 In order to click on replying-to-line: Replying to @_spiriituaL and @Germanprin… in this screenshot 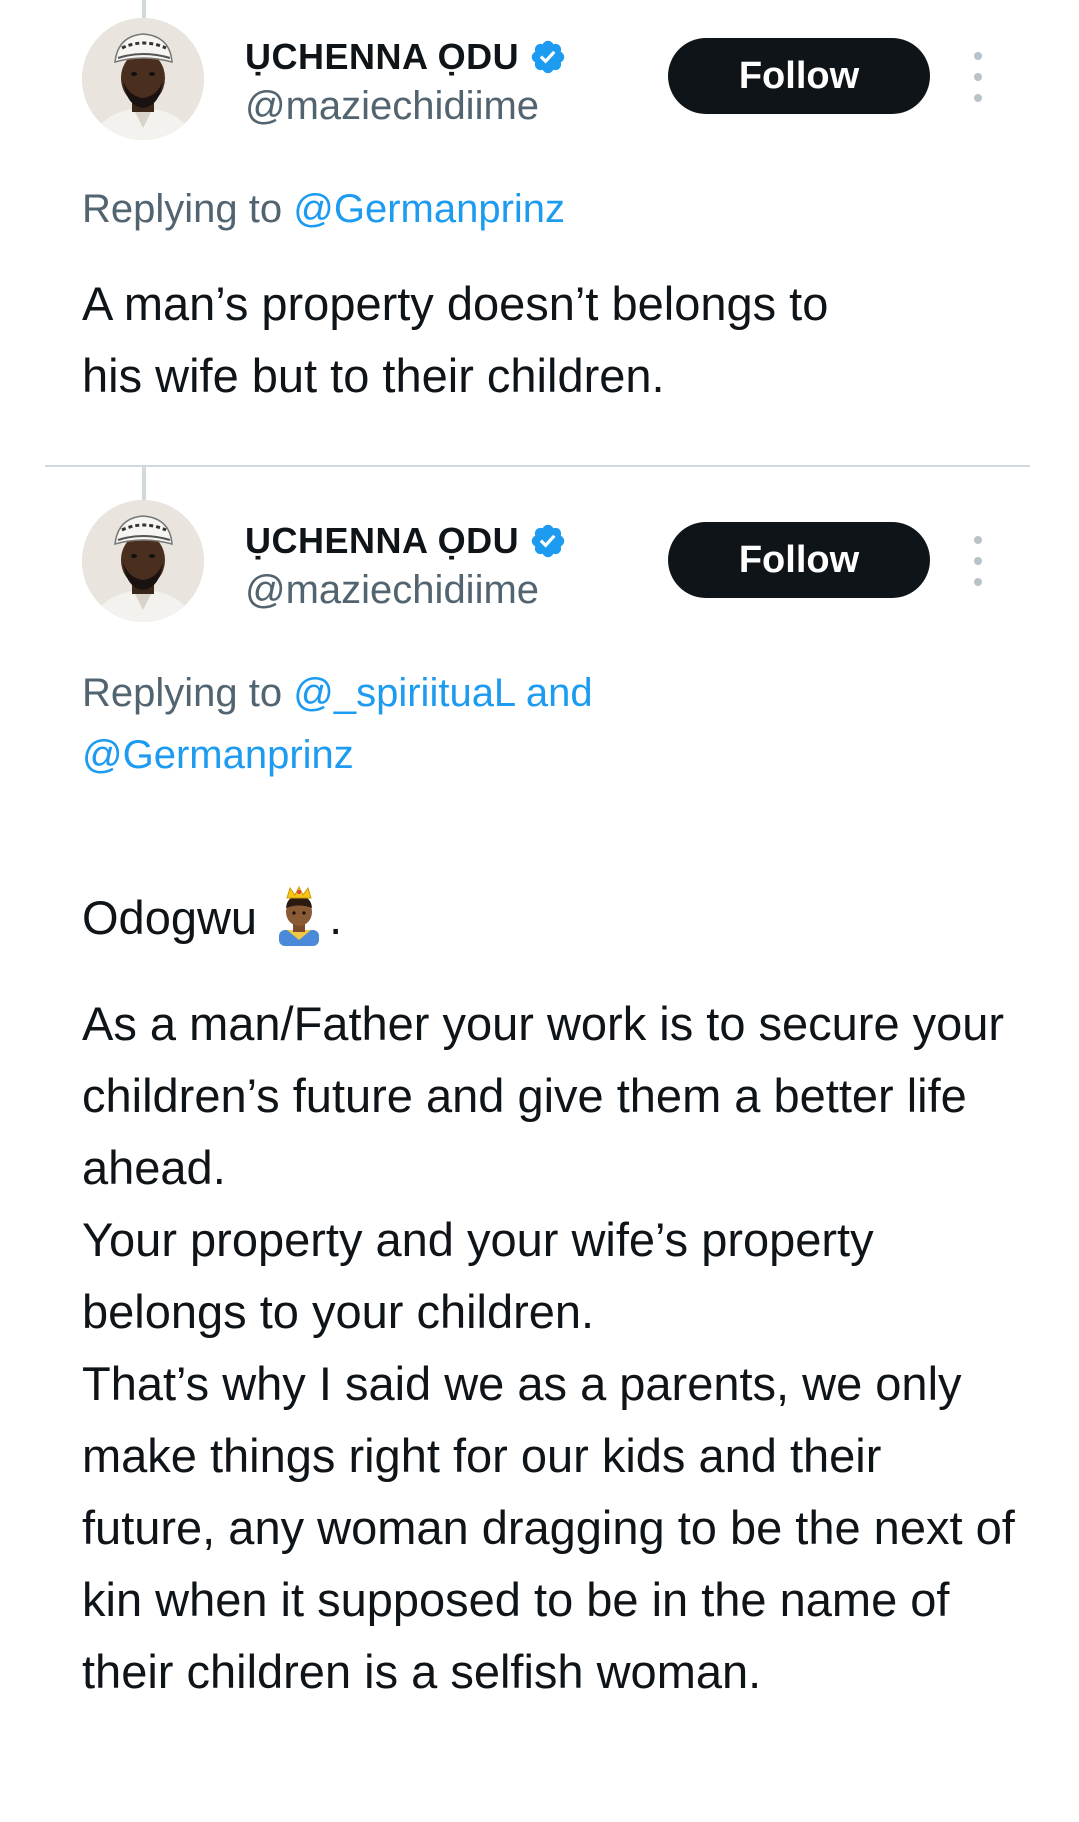, I will do `click(452, 724)`.